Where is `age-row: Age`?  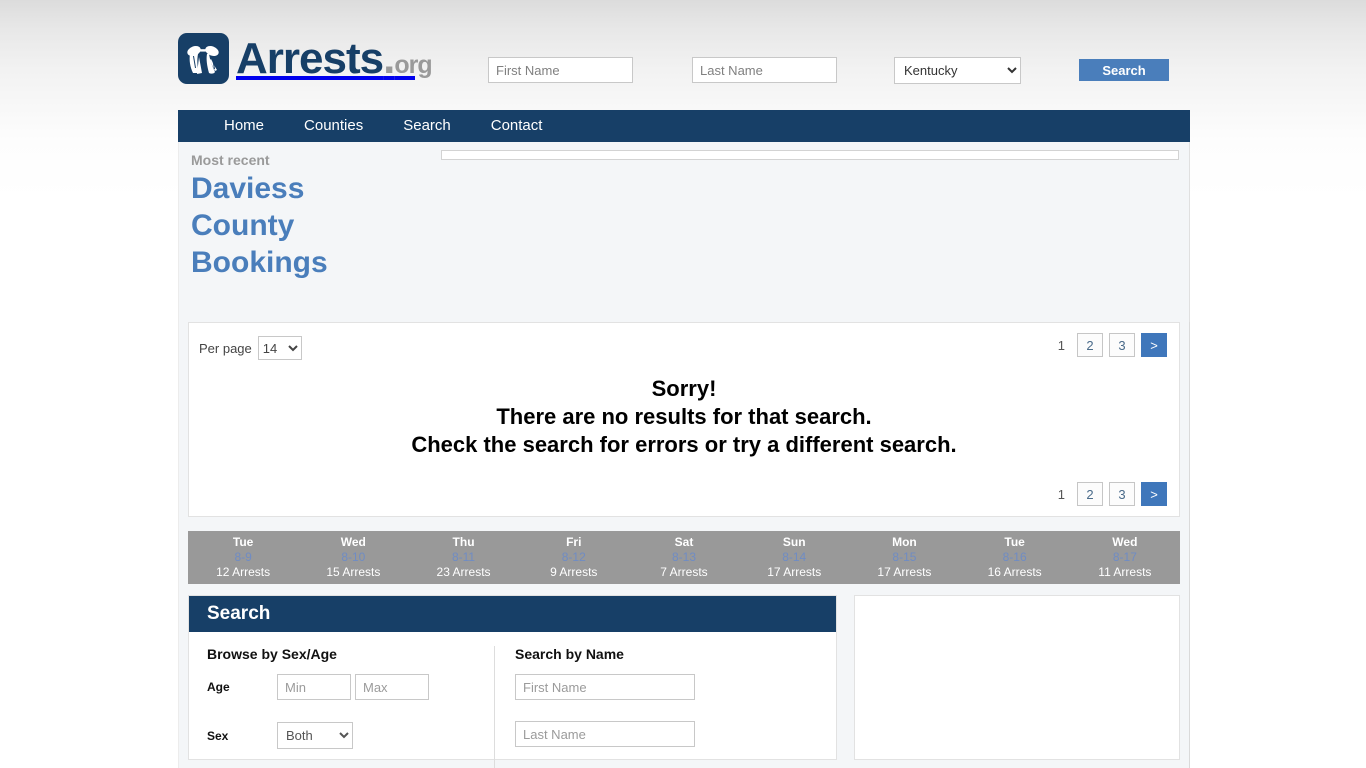
age-row: Age is located at coordinates (350, 687).